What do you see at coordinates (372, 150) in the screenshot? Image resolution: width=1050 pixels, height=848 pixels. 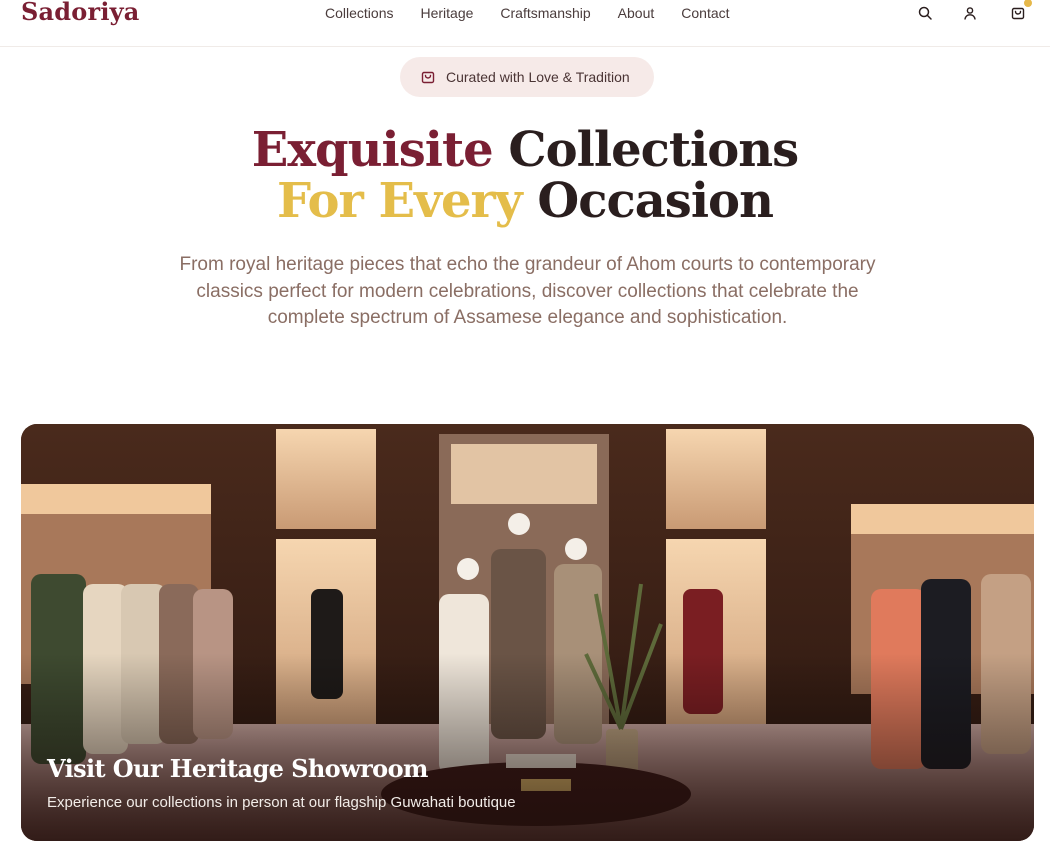 I see `headline-word-exquisite: Exquisite` at bounding box center [372, 150].